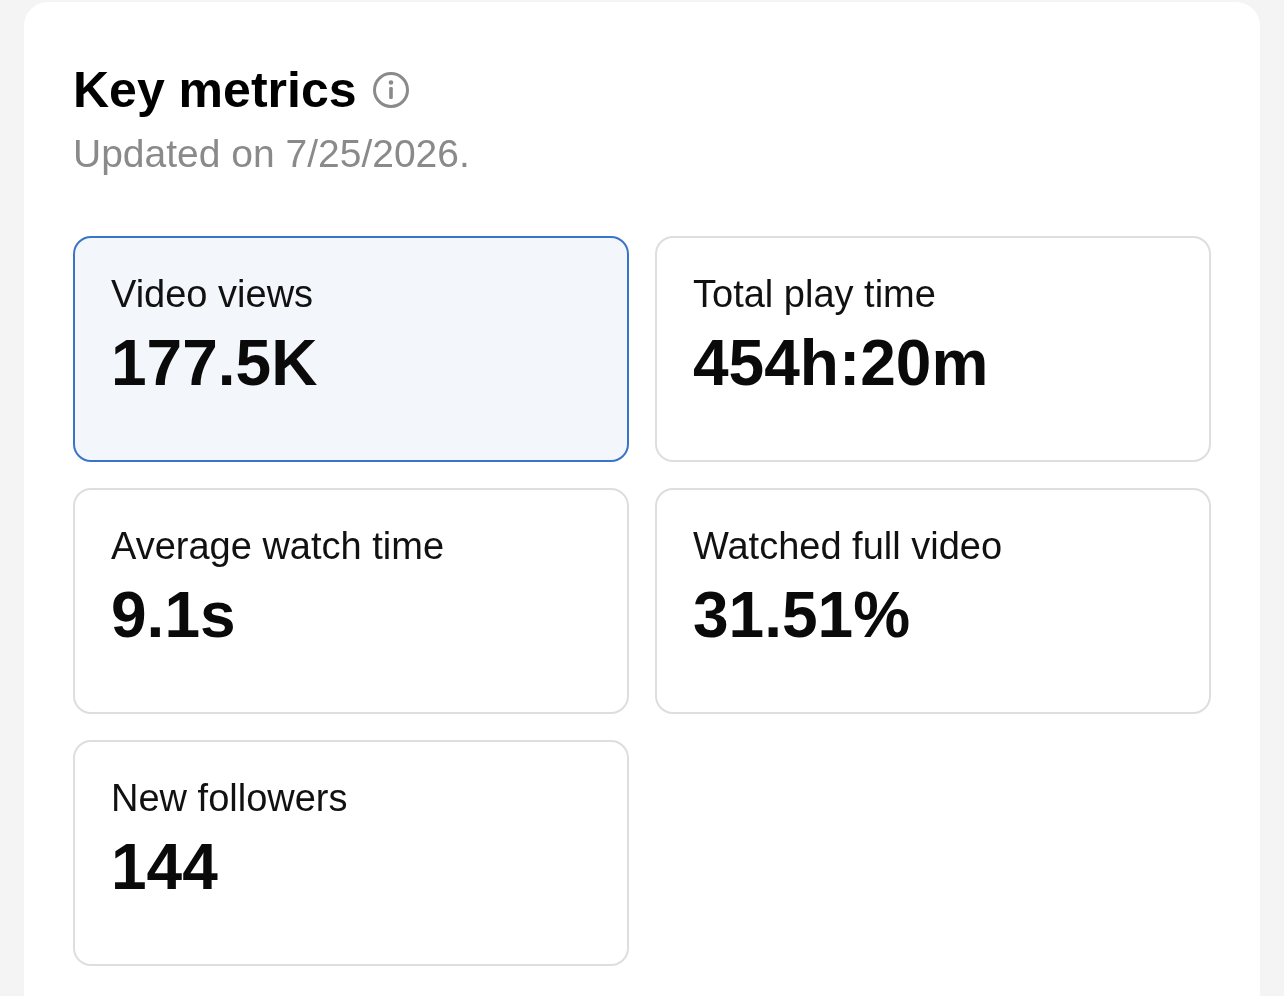 Image resolution: width=1284 pixels, height=996 pixels. What do you see at coordinates (351, 852) in the screenshot?
I see `metric-card: New followers 144` at bounding box center [351, 852].